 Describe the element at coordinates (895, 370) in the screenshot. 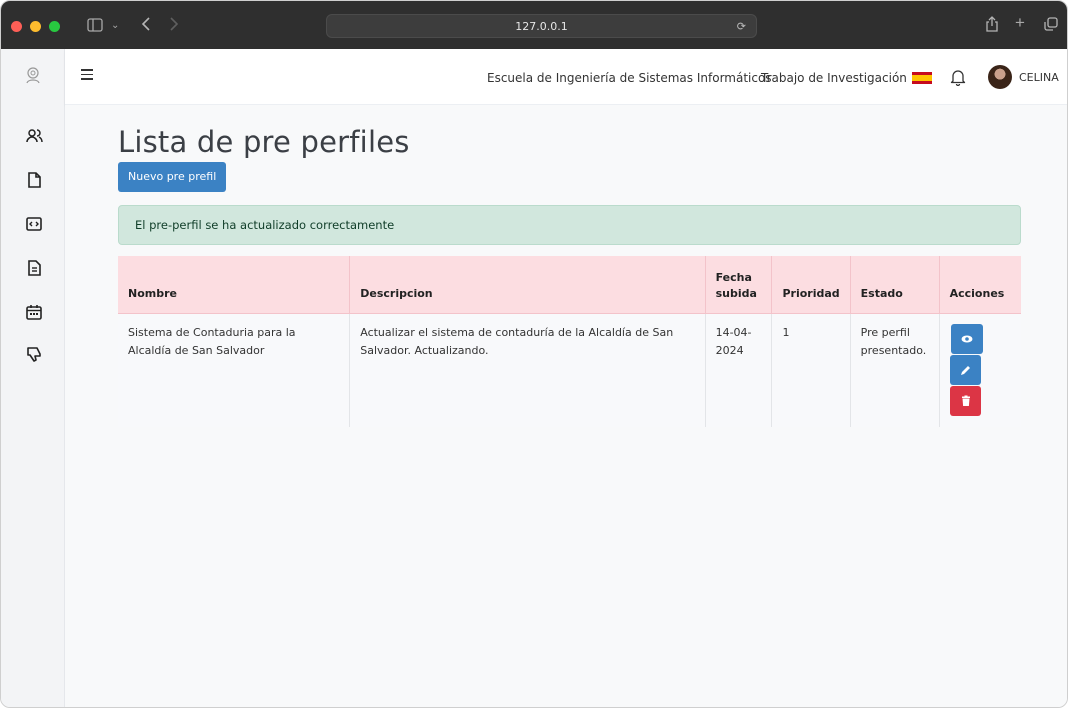

I see `cell-estado: Pre perfil presentado.` at that location.